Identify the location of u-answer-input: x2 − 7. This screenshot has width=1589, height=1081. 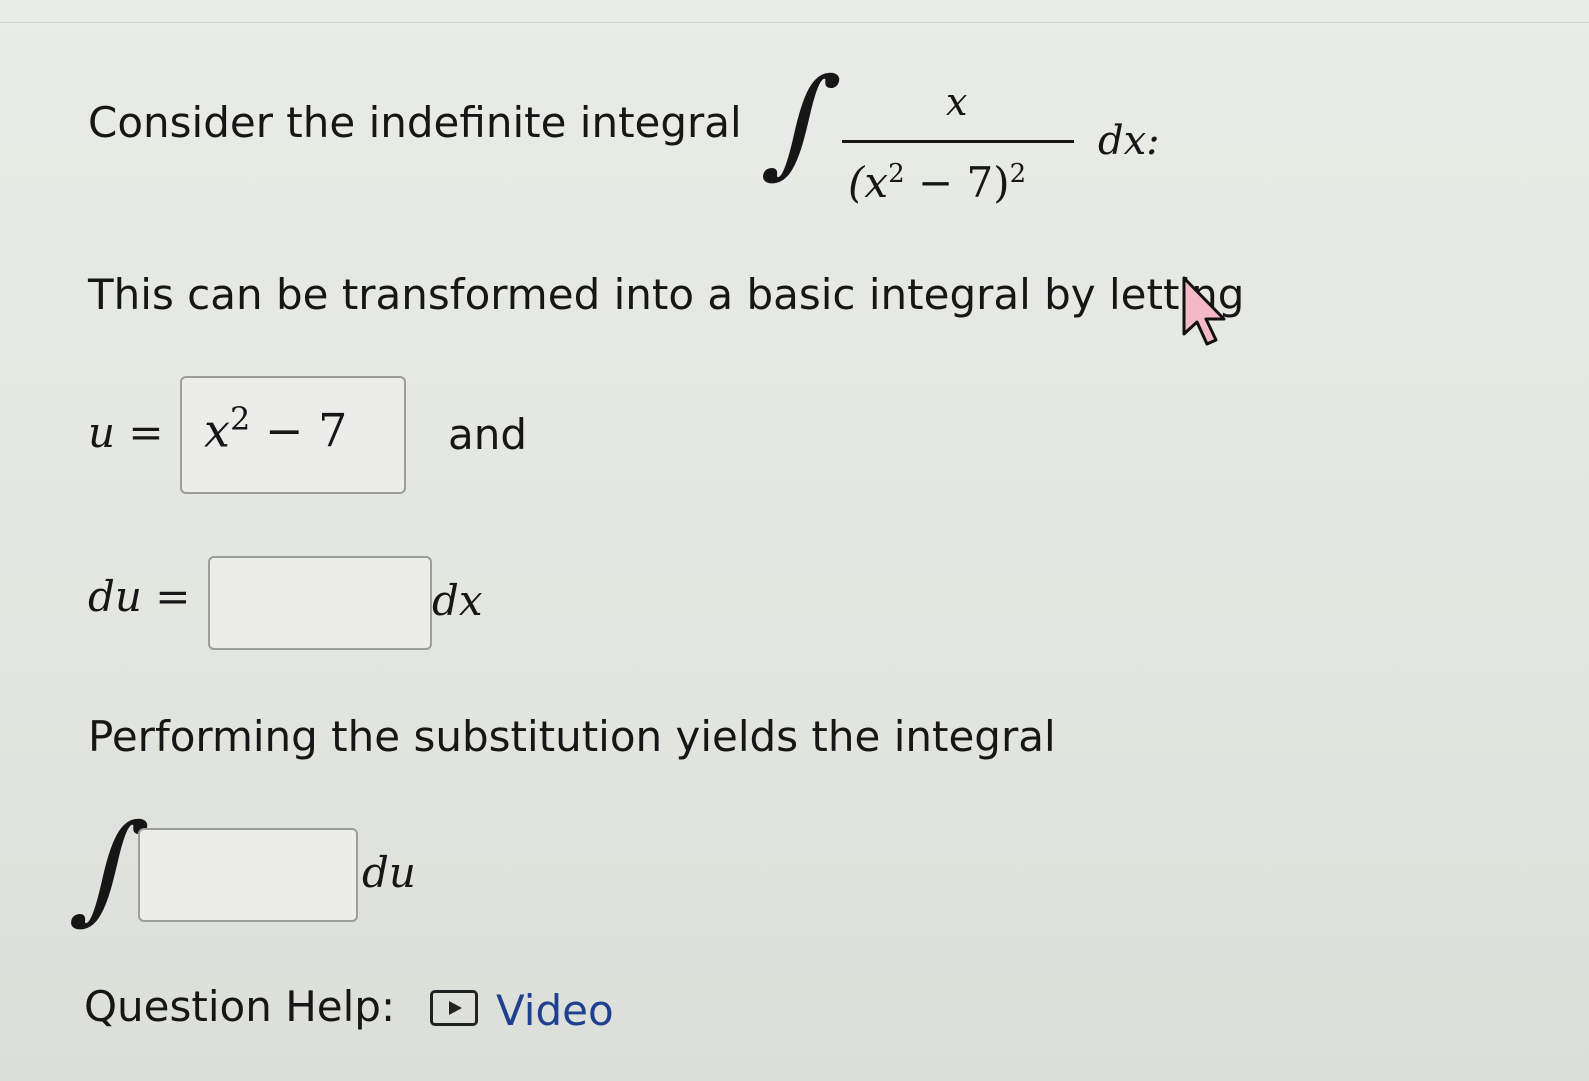
(293, 435).